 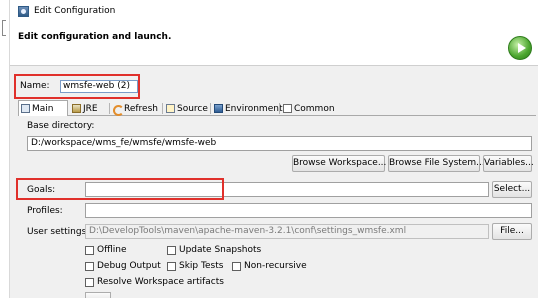 What do you see at coordinates (220, 250) in the screenshot?
I see `checkbox-label: Update Snapshots` at bounding box center [220, 250].